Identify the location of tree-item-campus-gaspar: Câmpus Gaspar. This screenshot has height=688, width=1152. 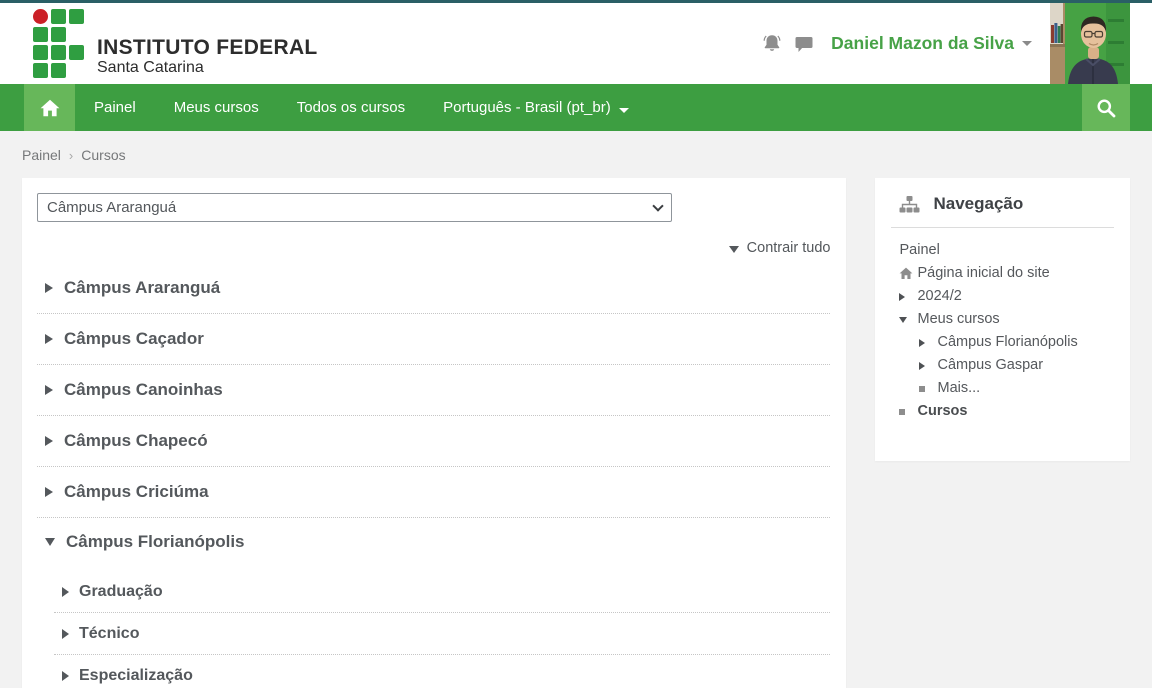
(1009, 365).